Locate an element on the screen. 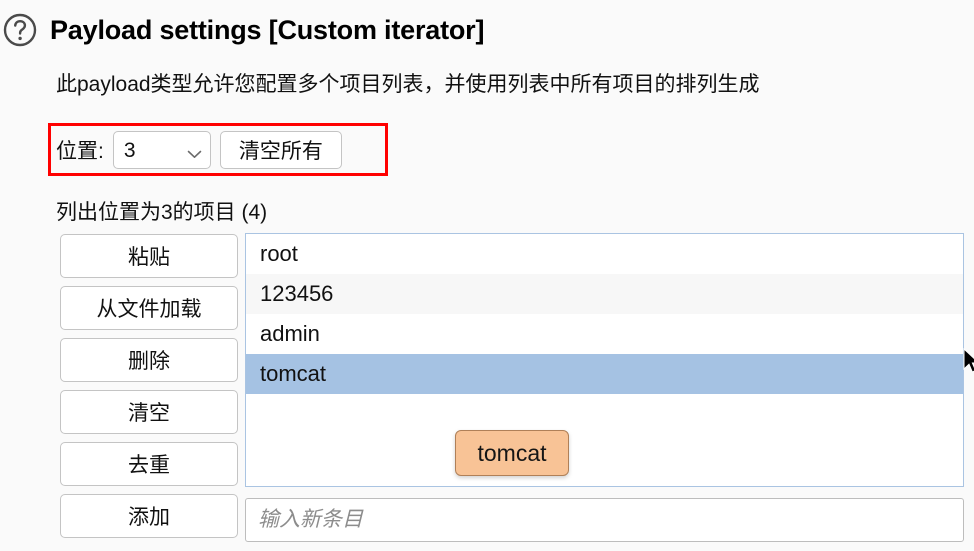  payload-description: 此payload类型允许您配置多个项目列表，并使用列表中所有项目的排列生成 is located at coordinates (408, 84).